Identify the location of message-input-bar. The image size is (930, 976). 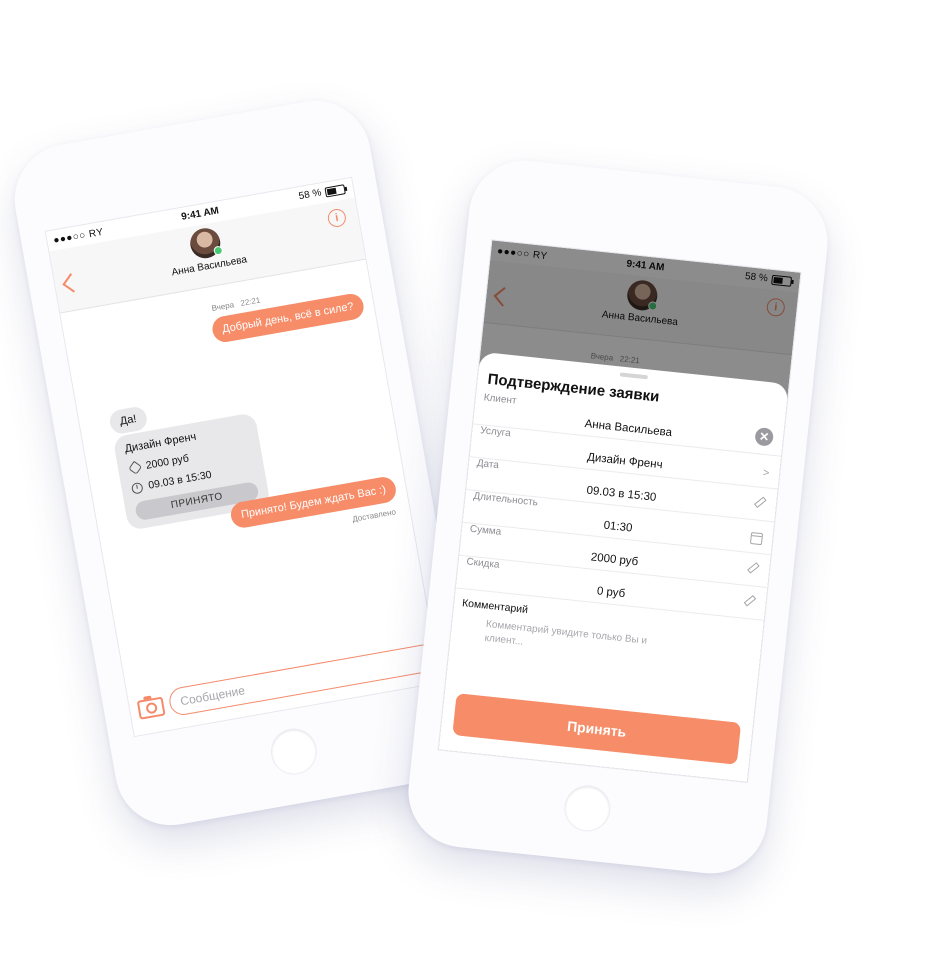
(284, 683).